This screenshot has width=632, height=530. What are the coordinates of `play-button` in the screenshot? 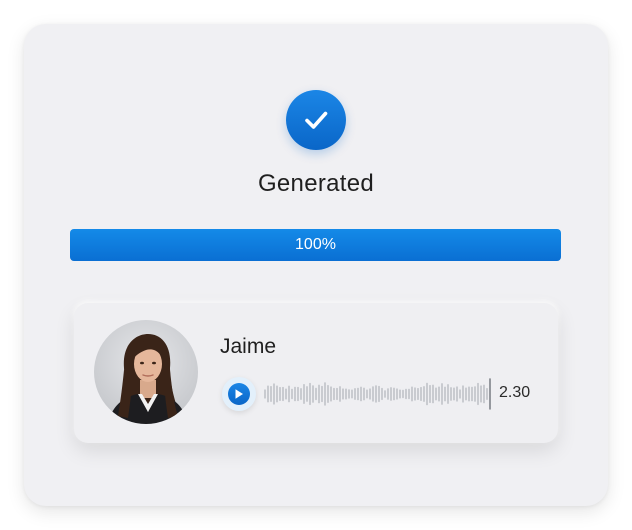 It's located at (239, 394).